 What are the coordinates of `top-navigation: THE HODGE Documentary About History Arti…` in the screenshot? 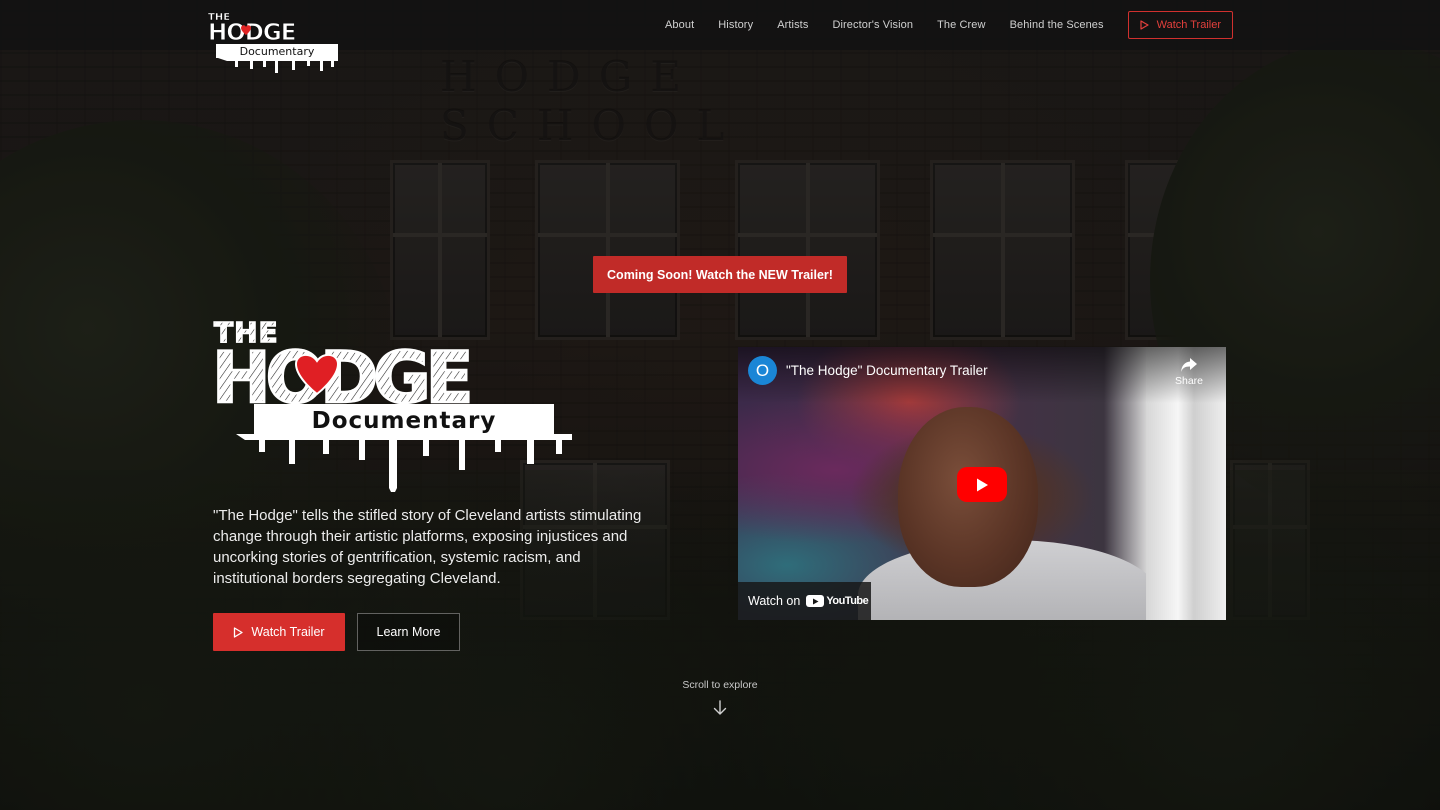 It's located at (720, 36).